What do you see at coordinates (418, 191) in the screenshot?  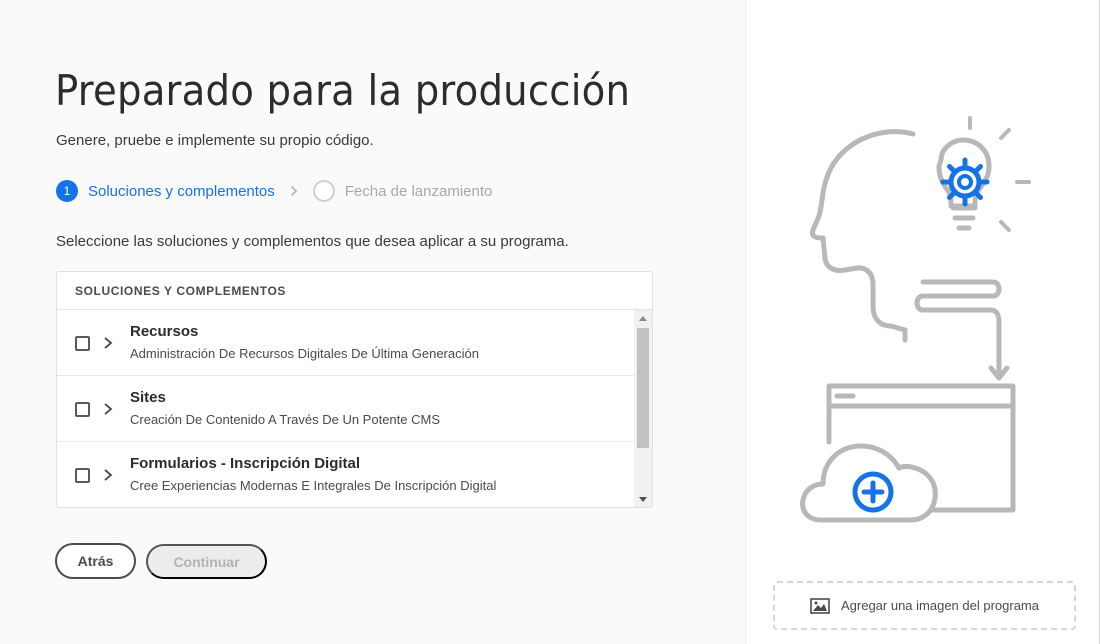 I see `step-2-label: Fecha de lanzamiento` at bounding box center [418, 191].